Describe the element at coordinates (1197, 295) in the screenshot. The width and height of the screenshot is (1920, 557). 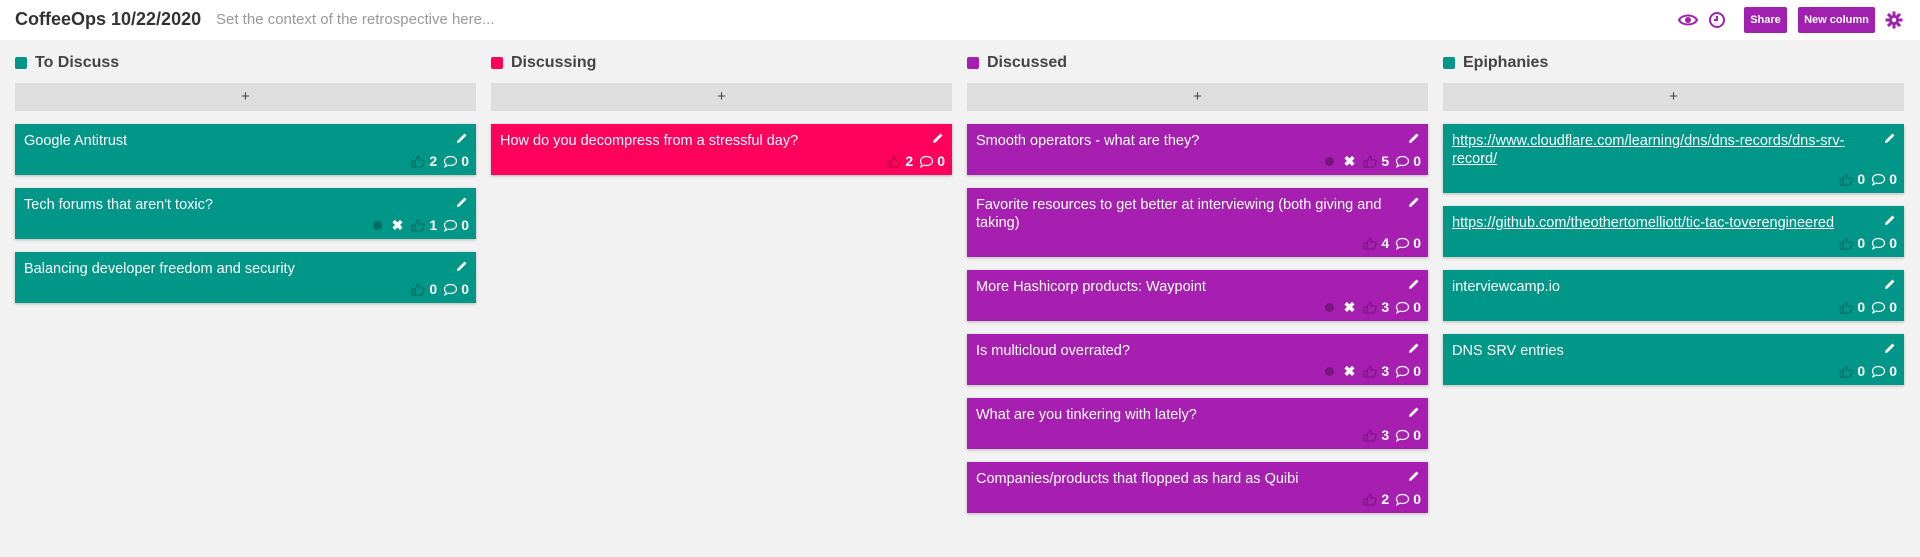
I see `retro-card: More Hashicorp products: Waypoint ✖ 3 0` at that location.